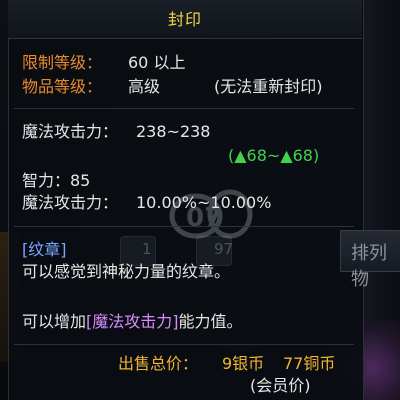 Image resolution: width=400 pixels, height=400 pixels. What do you see at coordinates (70, 131) in the screenshot?
I see `magic-attack-label: 魔法攻击力：` at bounding box center [70, 131].